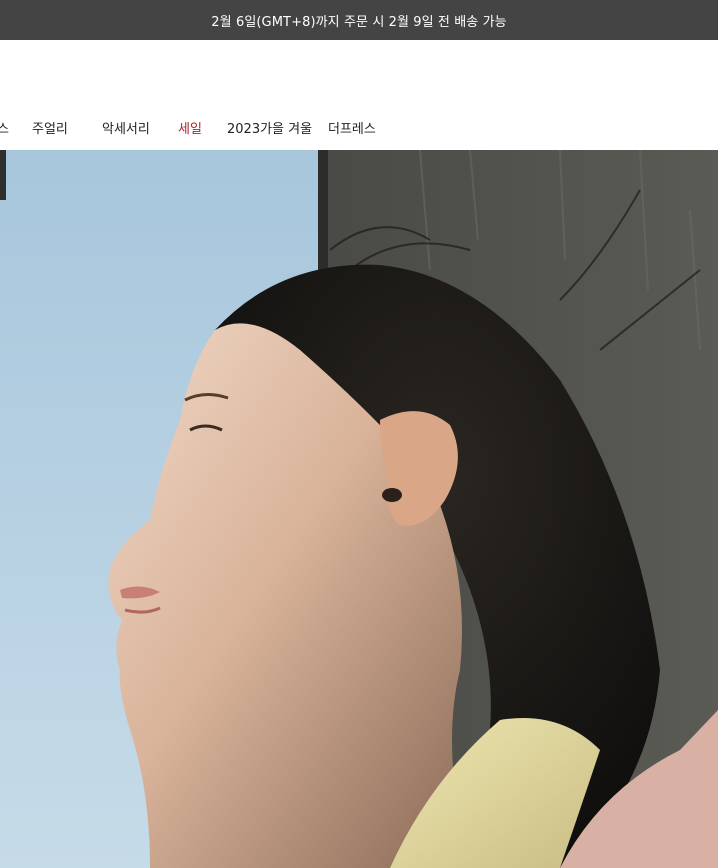 The image size is (718, 868). What do you see at coordinates (352, 130) in the screenshot?
I see `nav-item-the-press: 더프레스` at bounding box center [352, 130].